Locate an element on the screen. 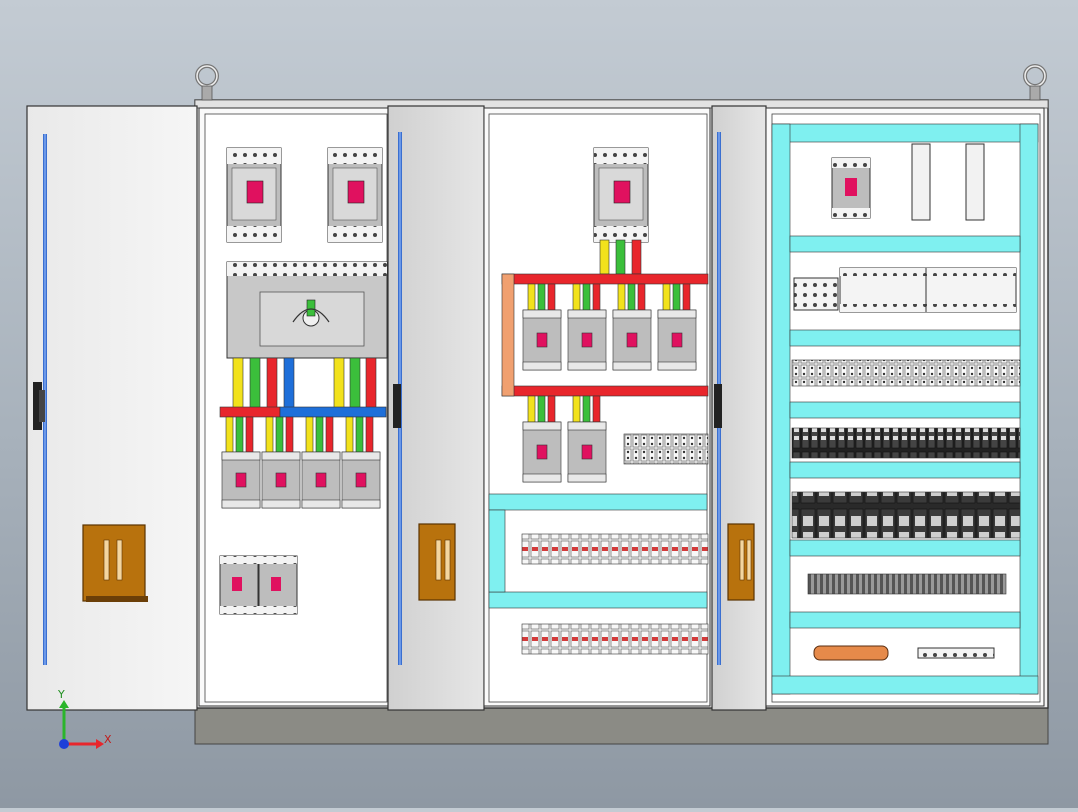  small-breaker-pair is located at coordinates (258, 585).